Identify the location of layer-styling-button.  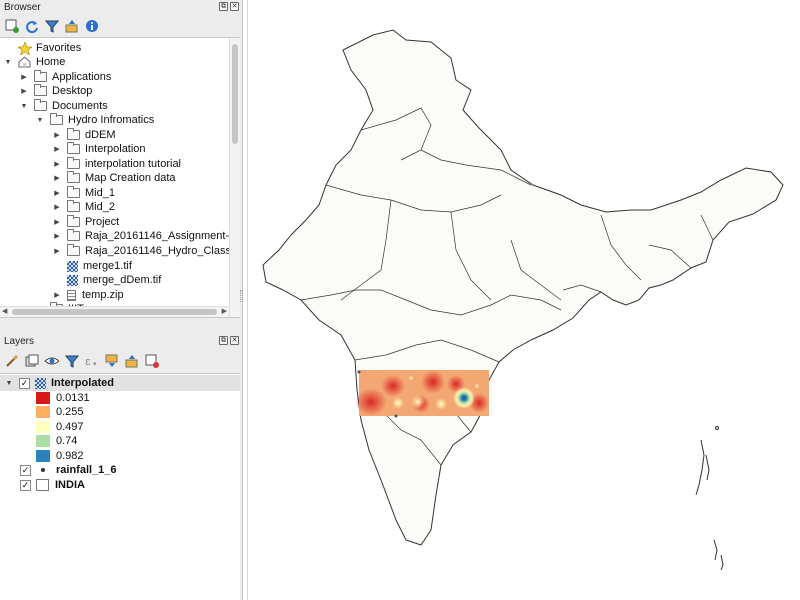
(11, 360).